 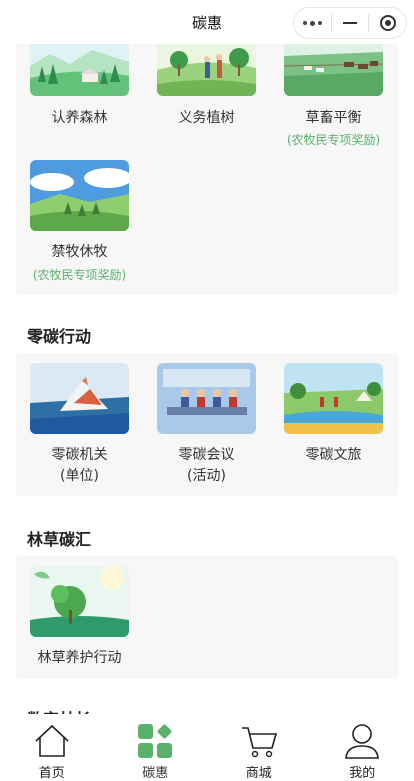 What do you see at coordinates (155, 741) in the screenshot?
I see `grid-icon` at bounding box center [155, 741].